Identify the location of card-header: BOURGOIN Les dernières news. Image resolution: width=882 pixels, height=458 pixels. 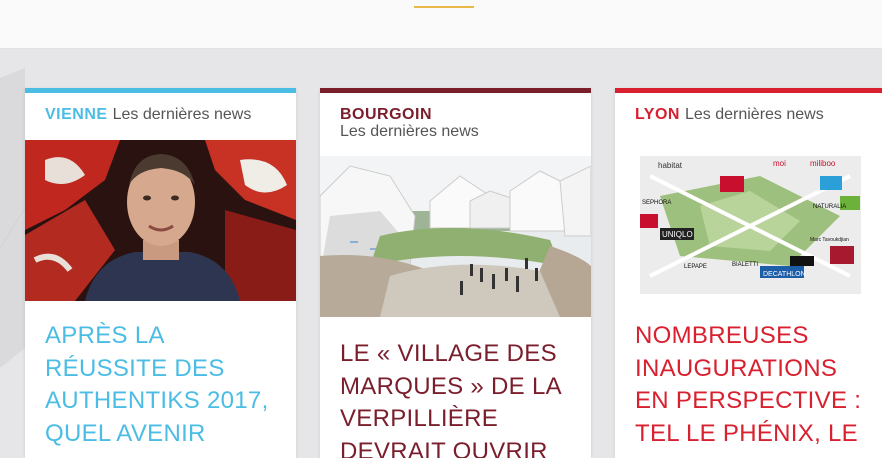
(460, 123).